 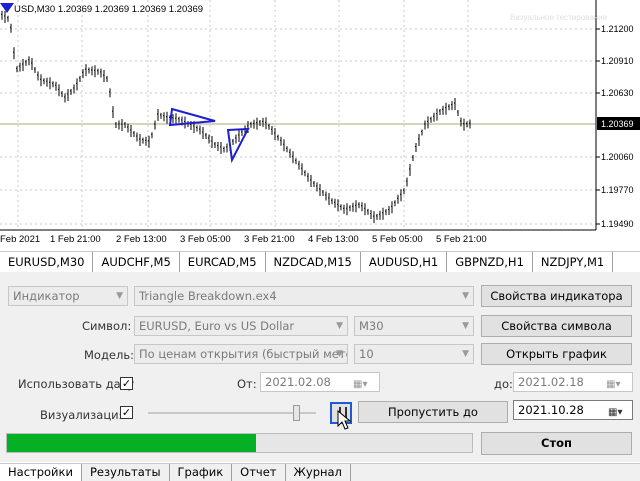 I want to click on model-label: Модель:, so click(x=109, y=355).